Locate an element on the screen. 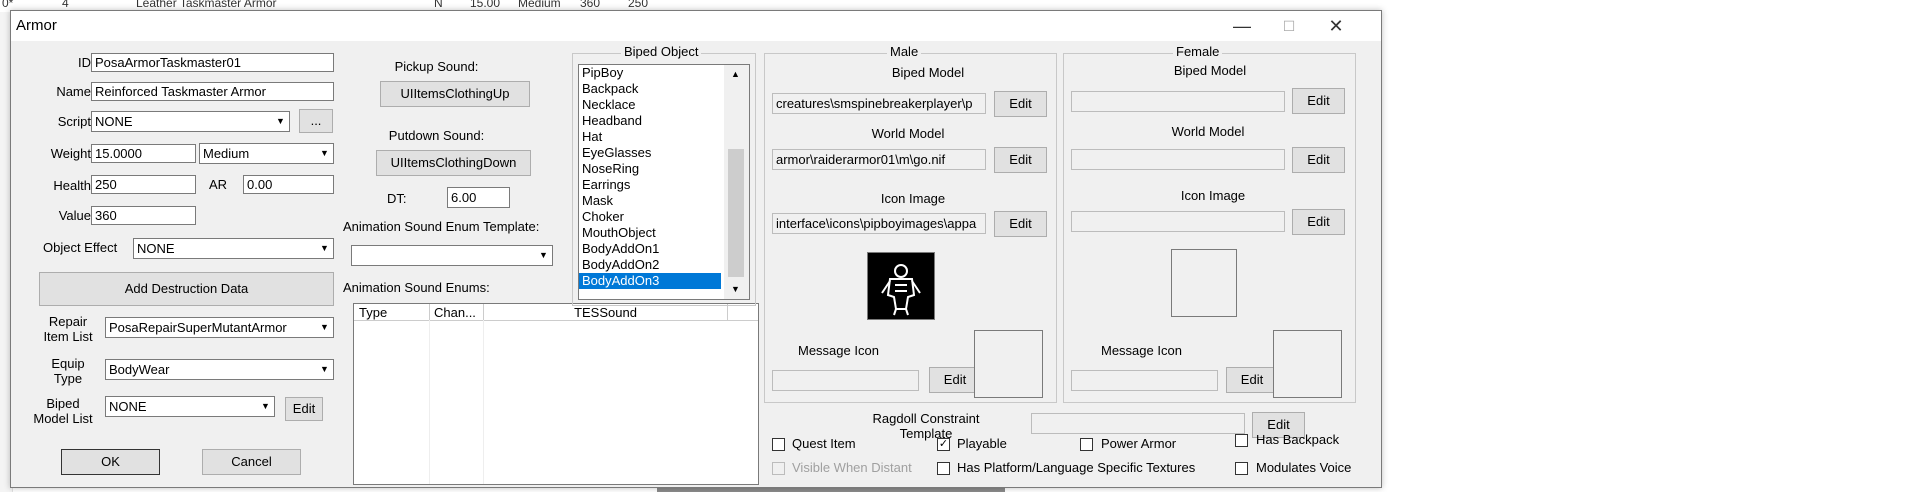  female-biped-model-edit-button: Edit is located at coordinates (1318, 101).